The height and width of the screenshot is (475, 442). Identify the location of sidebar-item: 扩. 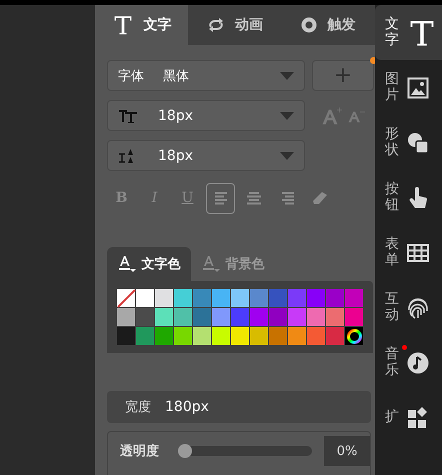
(408, 417).